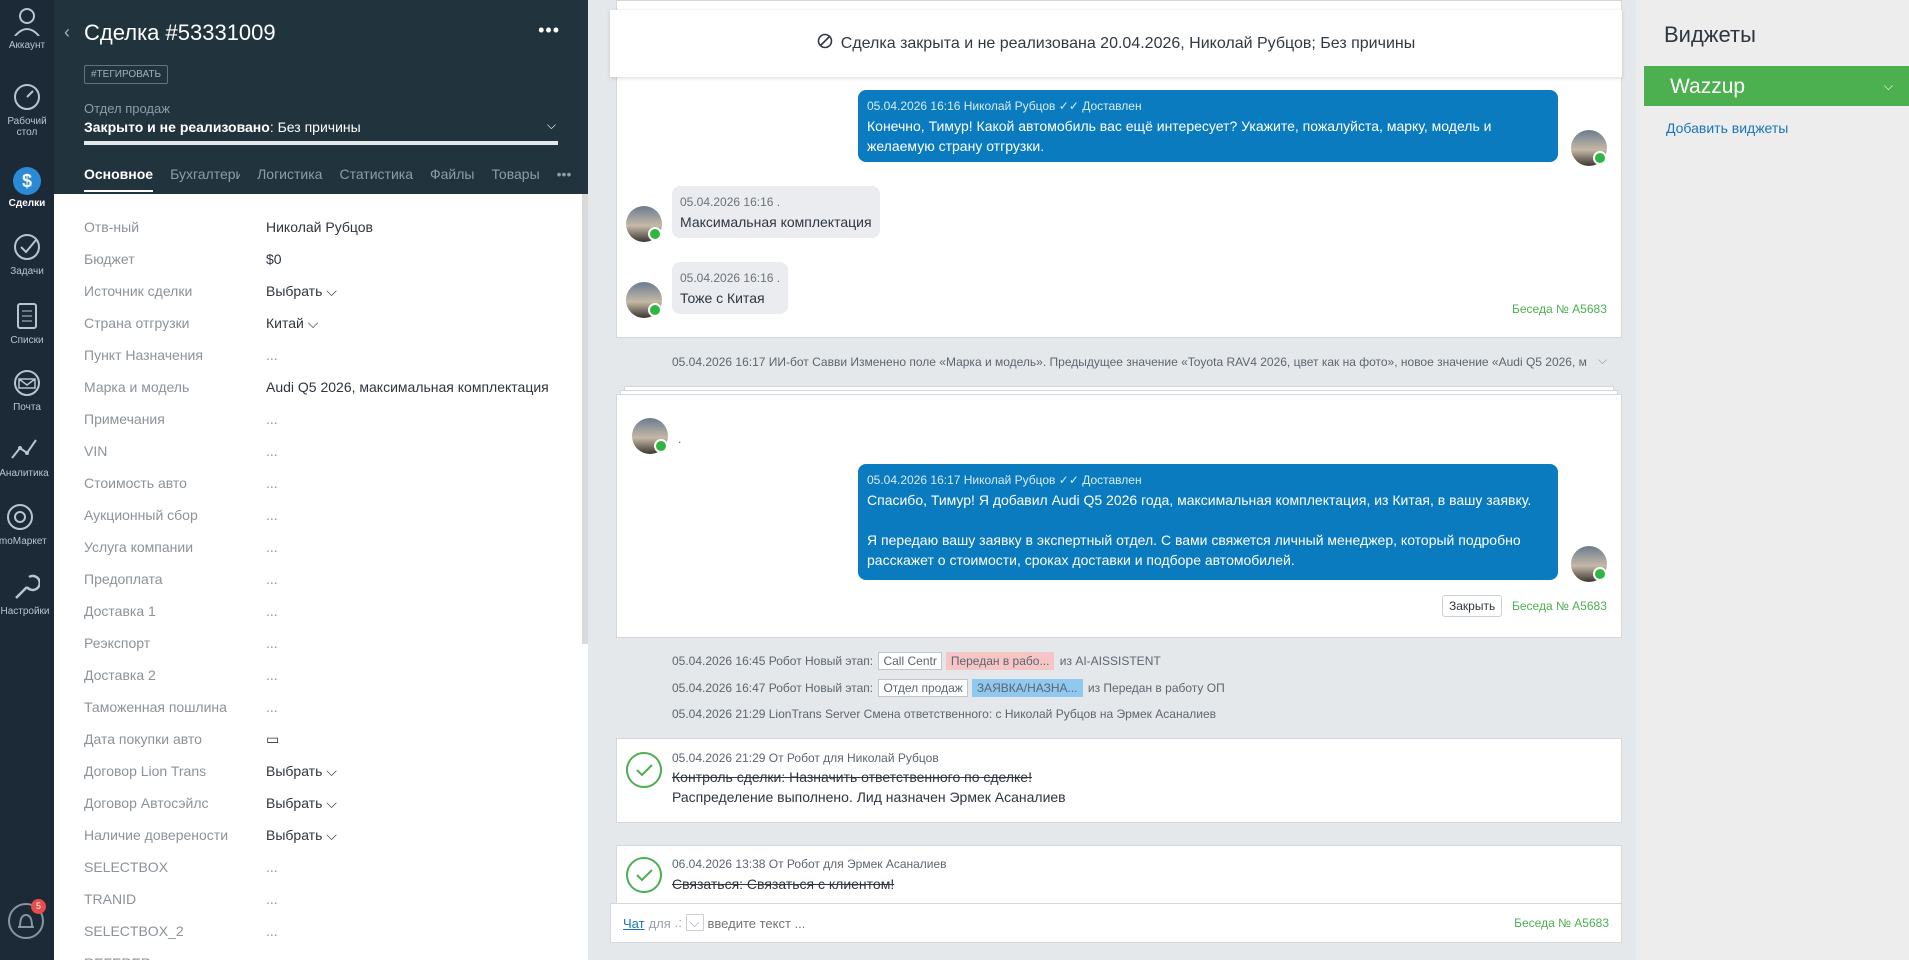  What do you see at coordinates (1727, 128) in the screenshot?
I see `add-widgets-link: Добавить виджеты` at bounding box center [1727, 128].